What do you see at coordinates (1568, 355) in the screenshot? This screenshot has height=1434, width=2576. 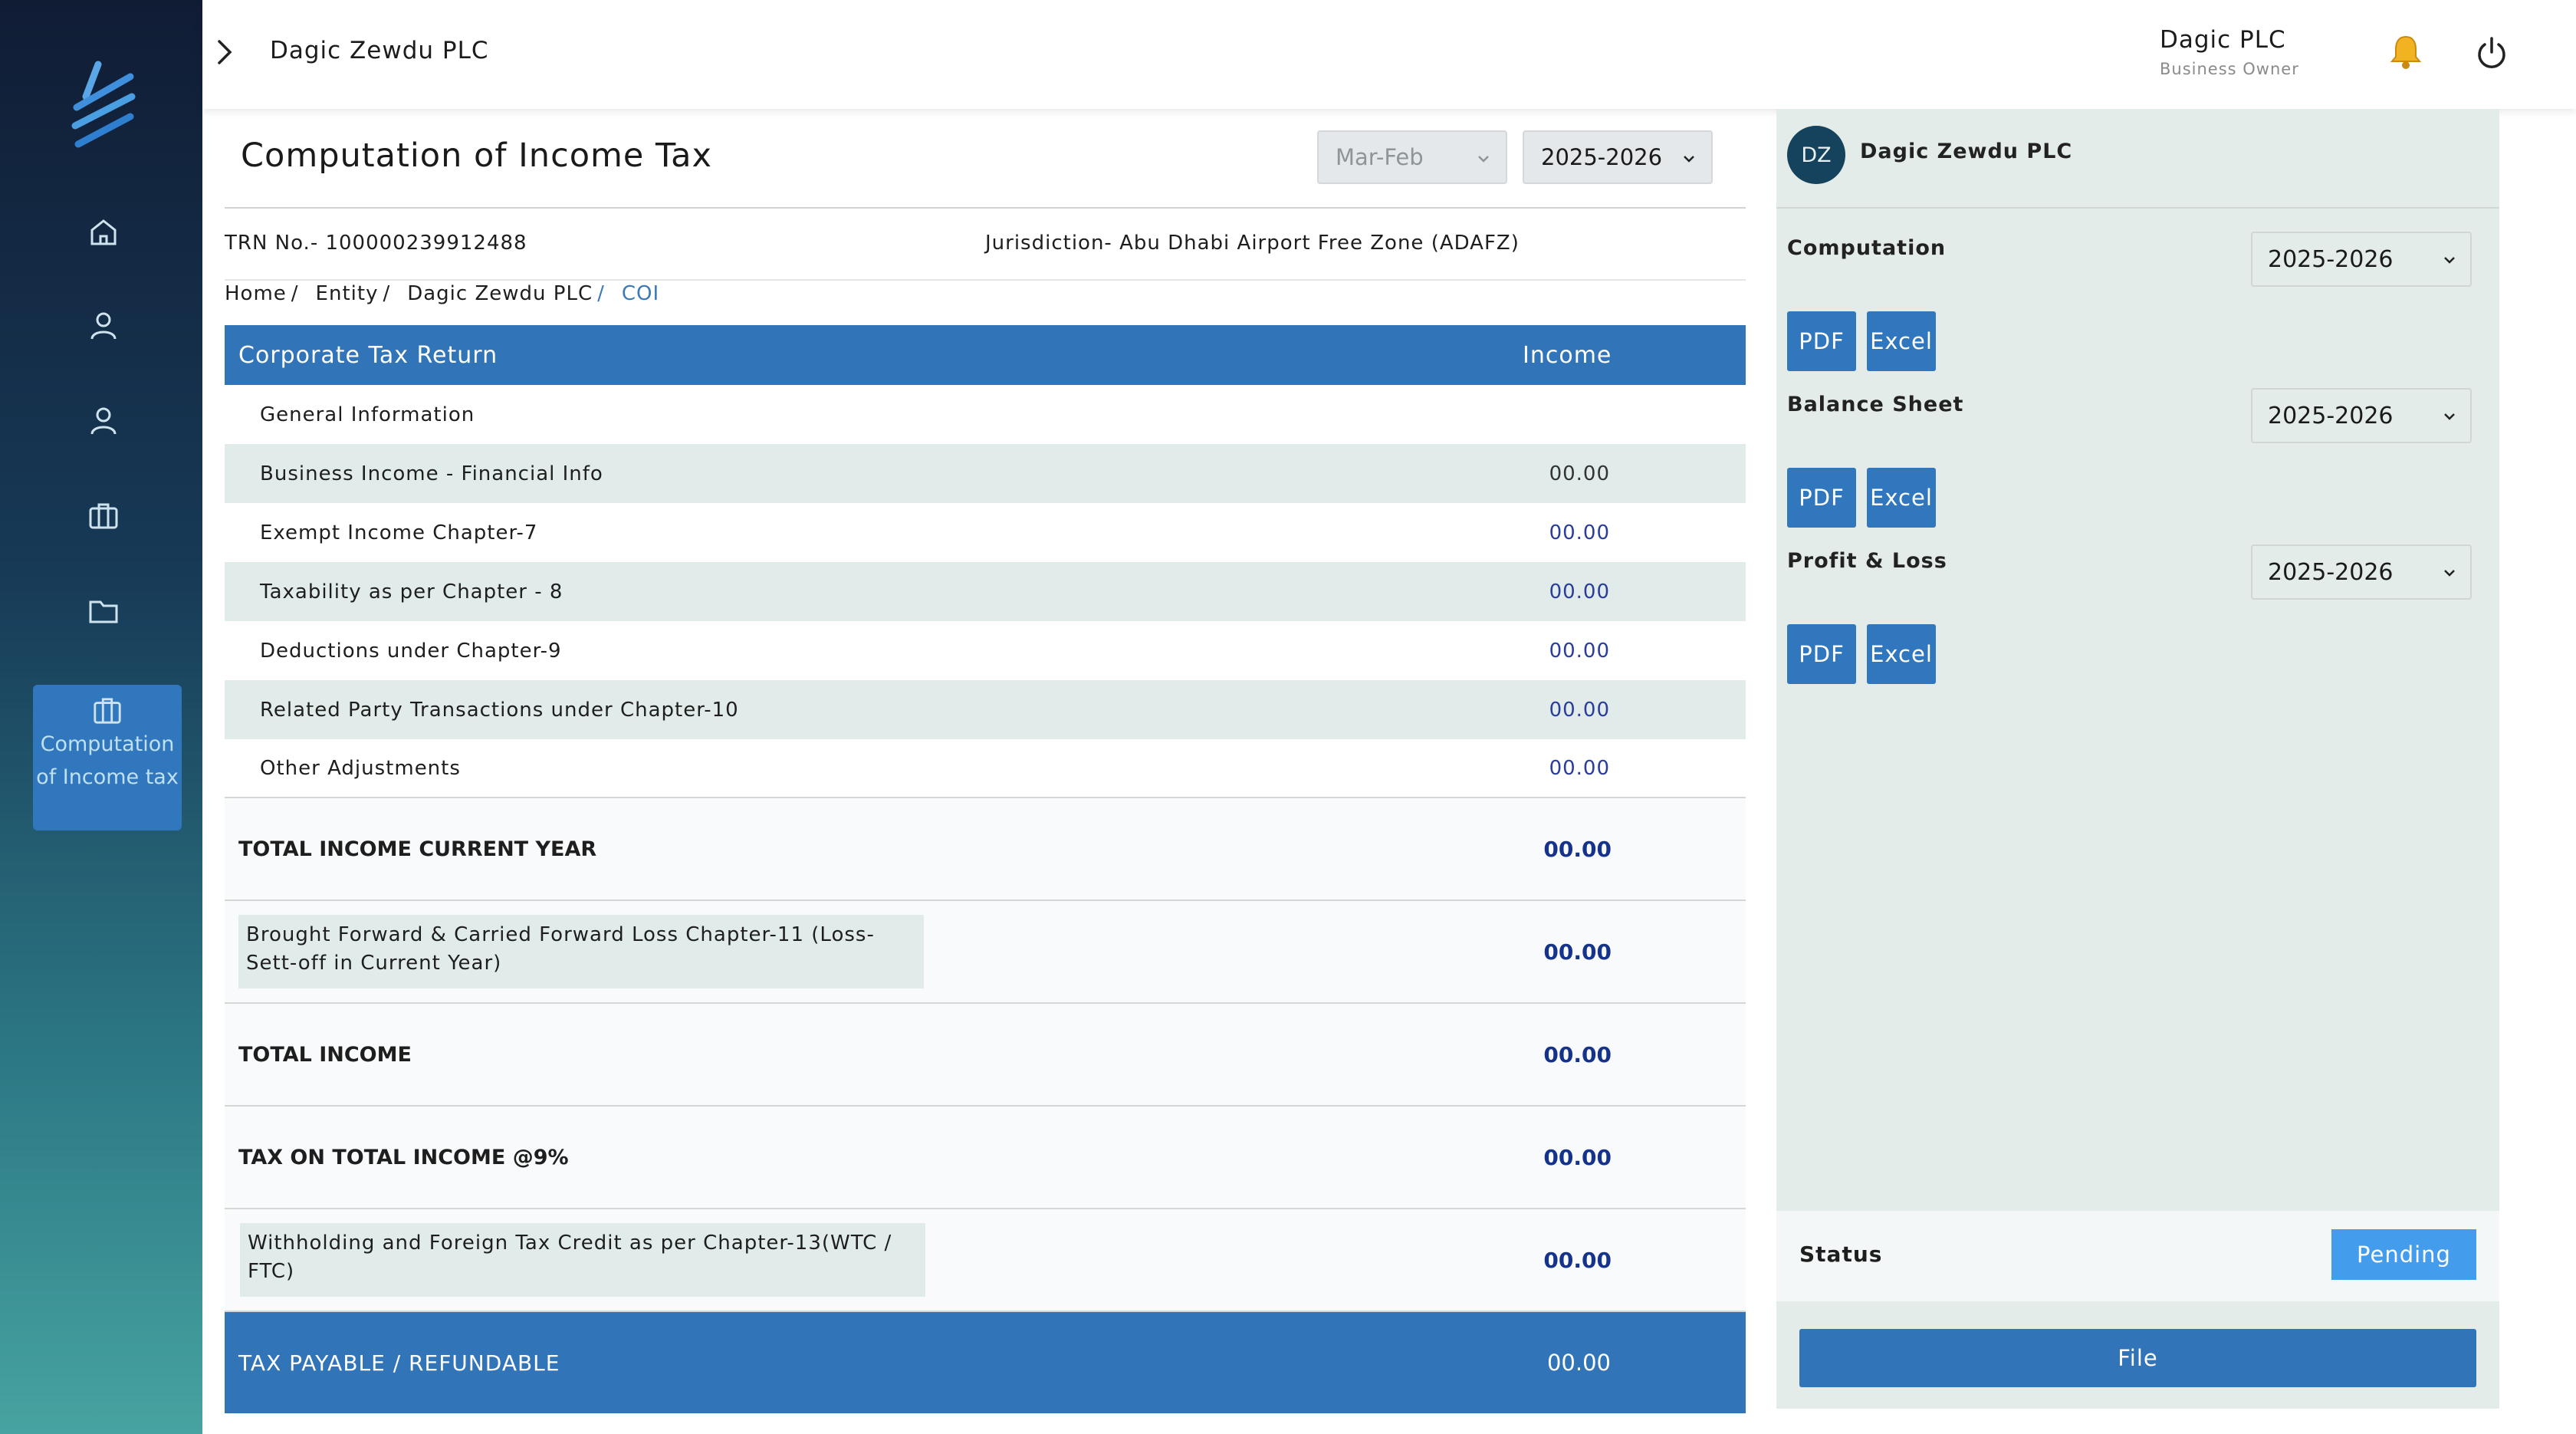 I see `column-header-income: Income` at bounding box center [1568, 355].